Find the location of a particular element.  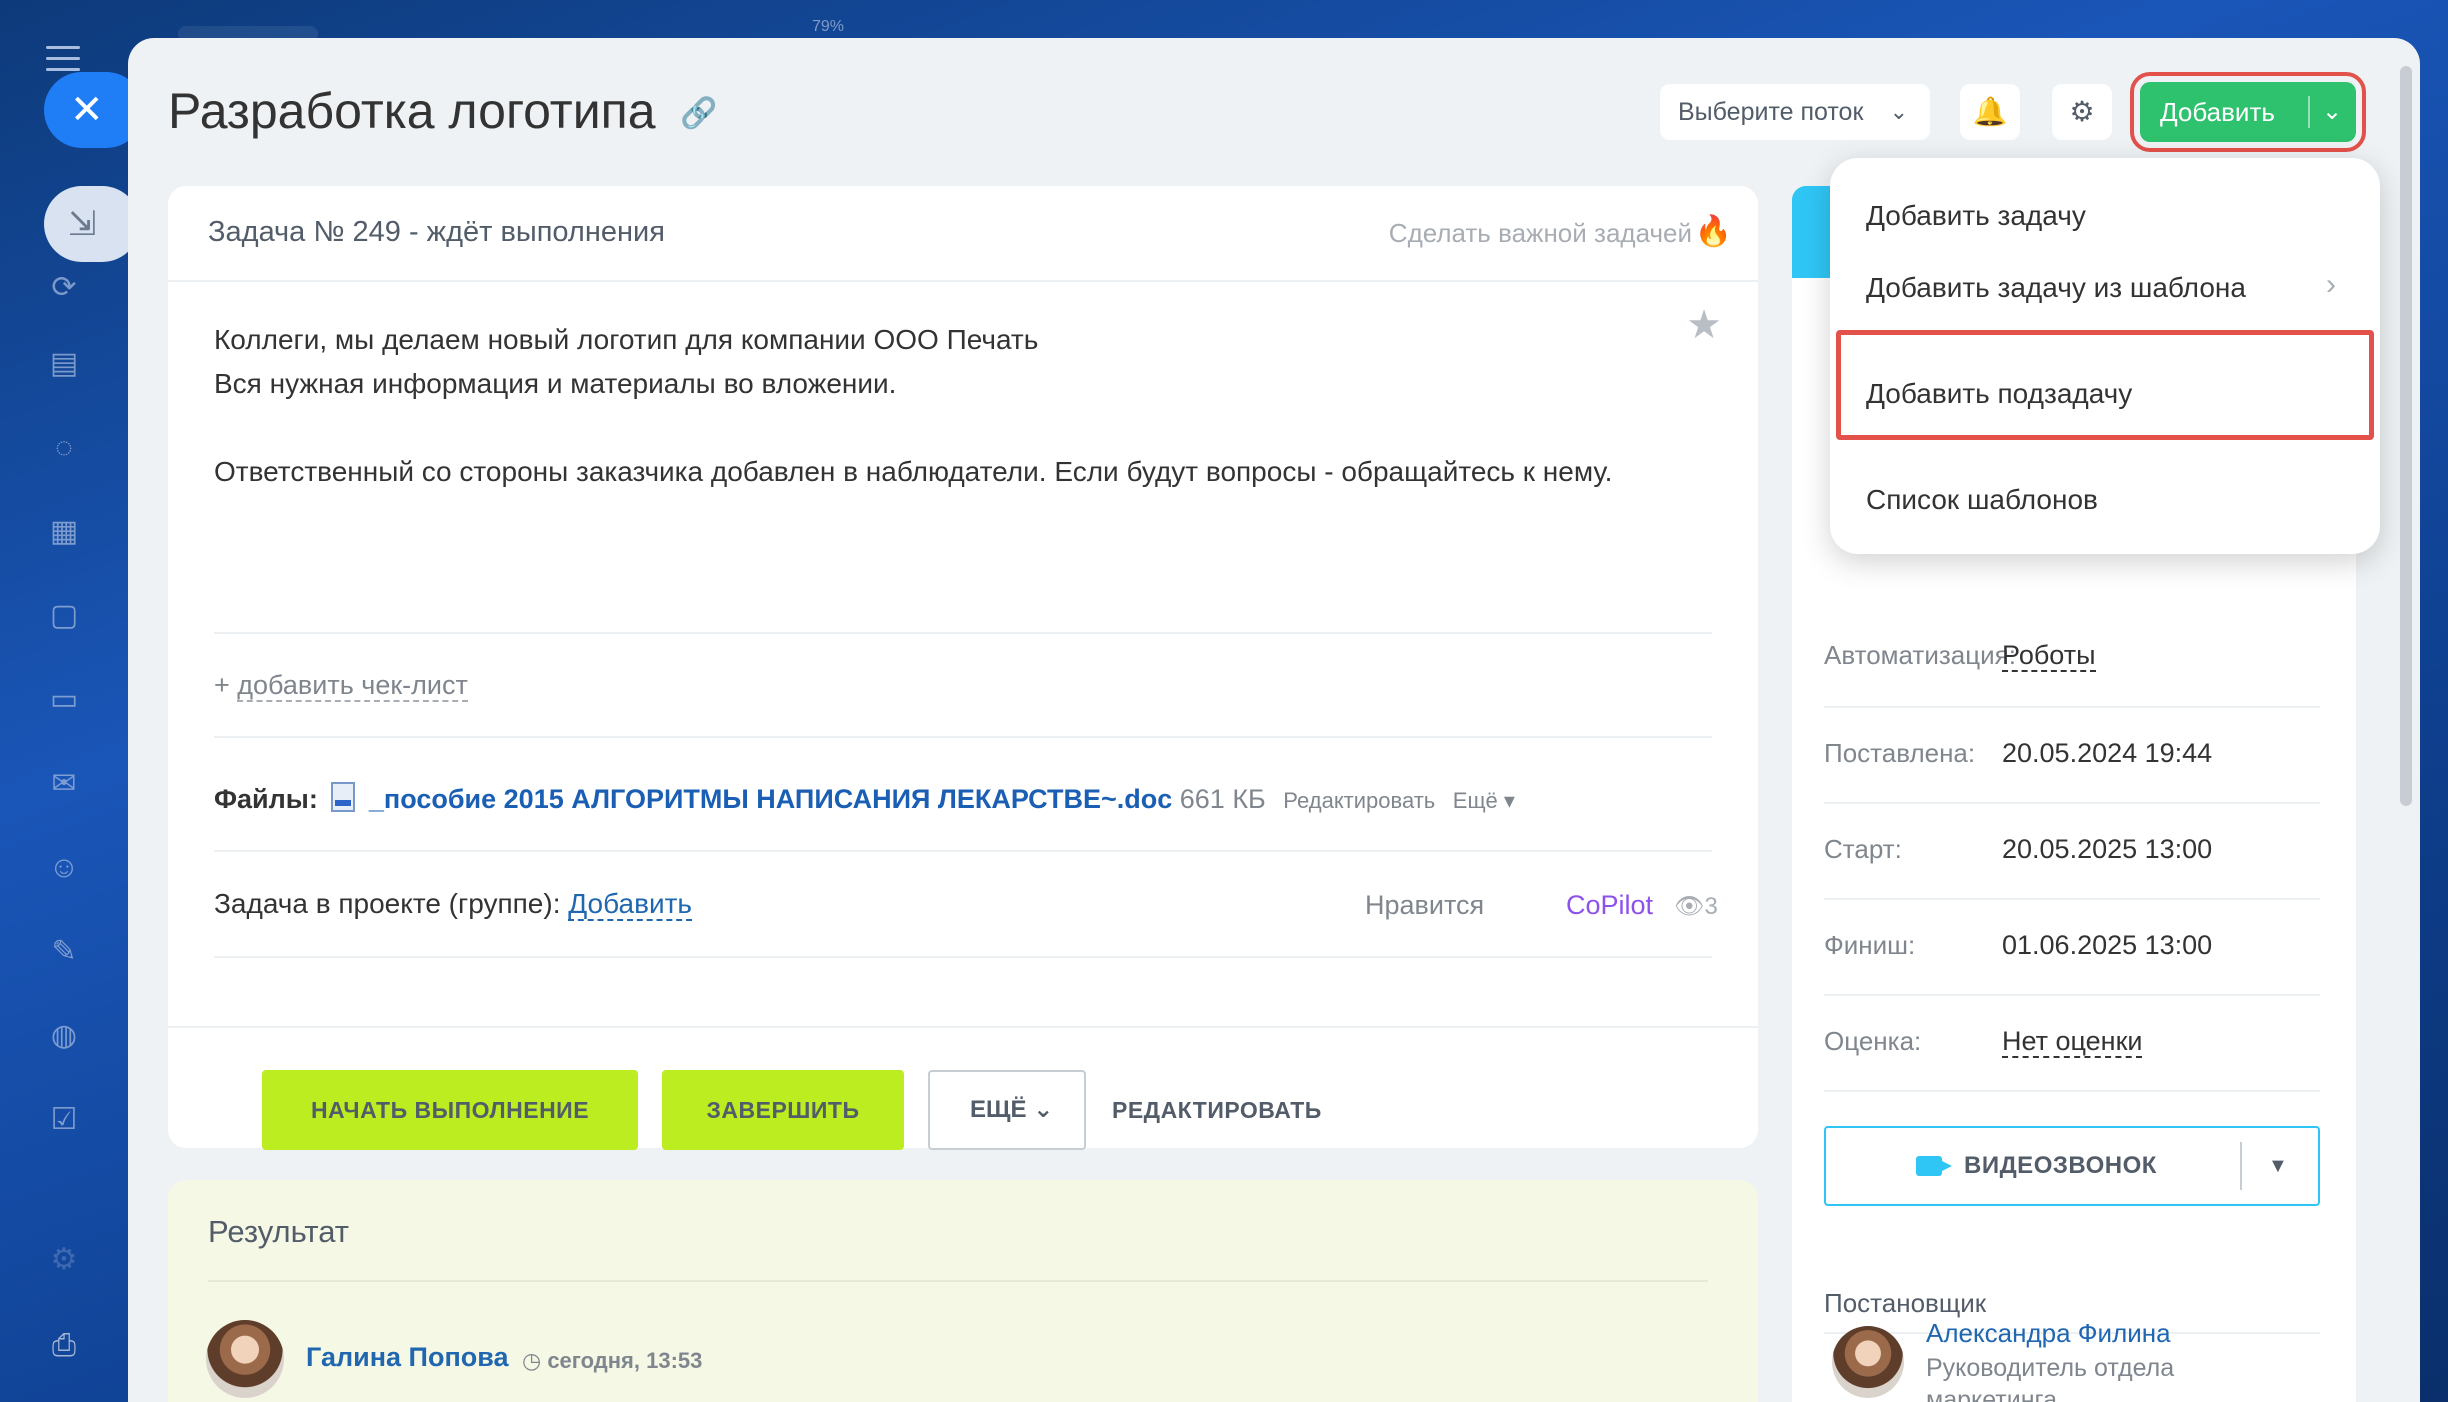

result-time-value: сегодня, 13:53 is located at coordinates (625, 1360).